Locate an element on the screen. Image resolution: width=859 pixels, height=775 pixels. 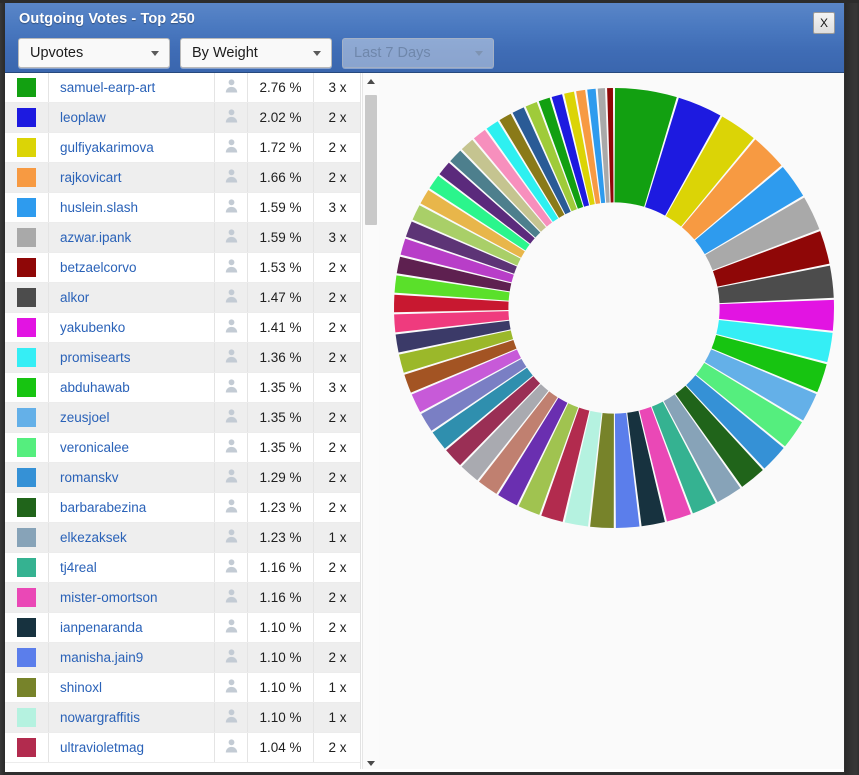
time-range-value: Last 7 Days is located at coordinates (392, 53).